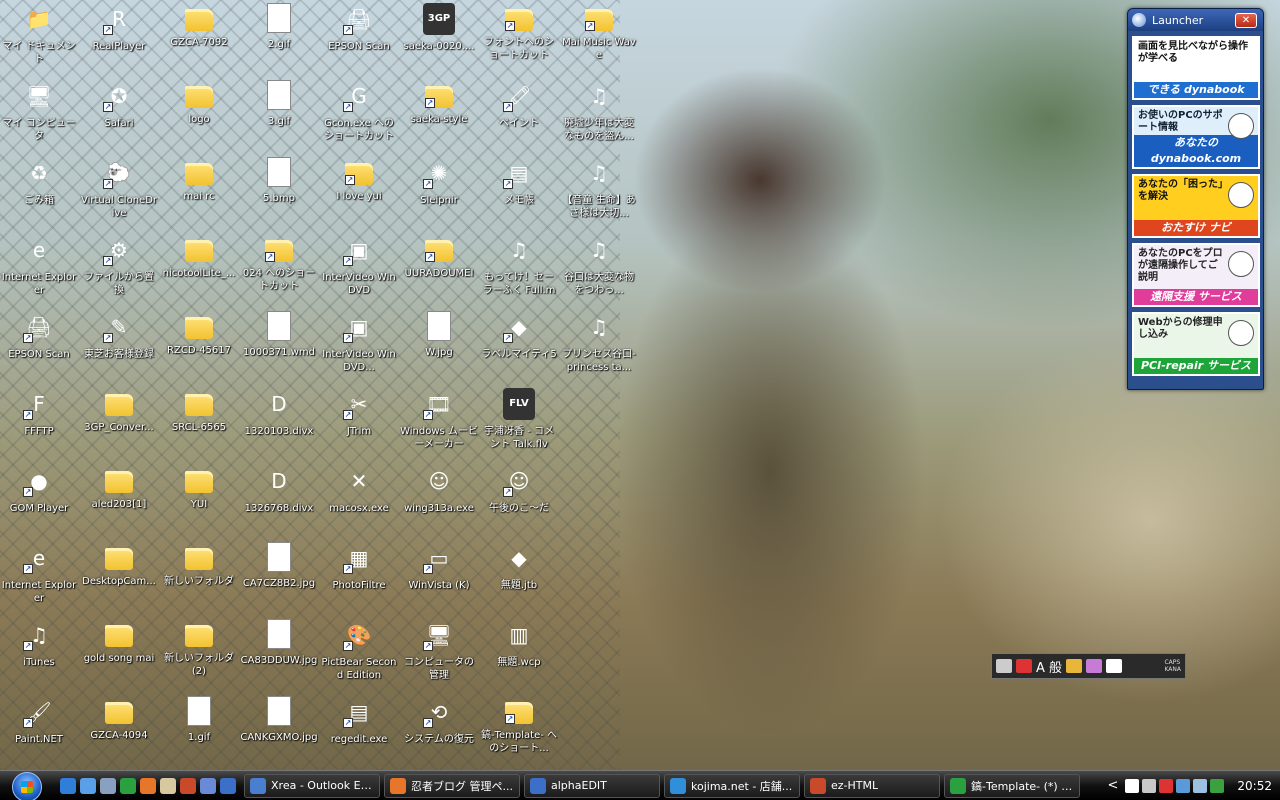 This screenshot has width=1280, height=800. I want to click on desktop-icon: 新しいフォルダ (2), so click(199, 657).